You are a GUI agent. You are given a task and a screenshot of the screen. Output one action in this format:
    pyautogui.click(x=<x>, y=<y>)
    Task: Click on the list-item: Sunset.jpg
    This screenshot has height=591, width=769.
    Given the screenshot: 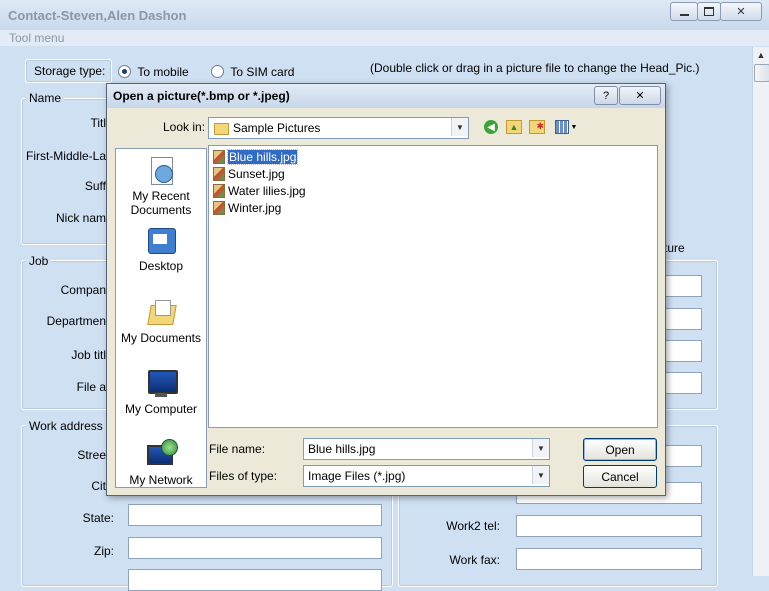 What is the action you would take?
    pyautogui.click(x=249, y=174)
    